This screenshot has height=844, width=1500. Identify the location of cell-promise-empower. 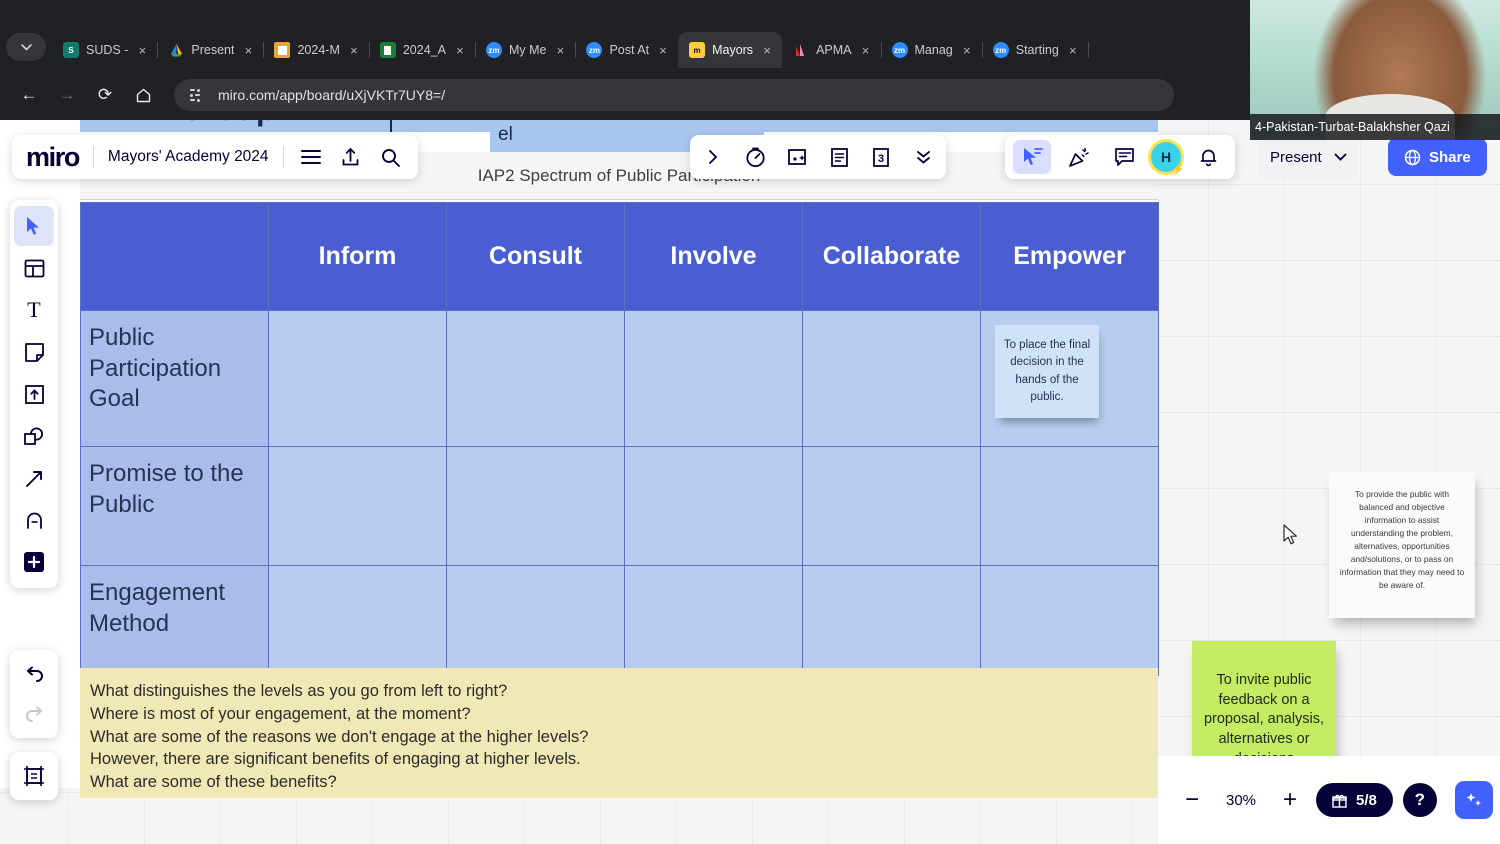
(1069, 506).